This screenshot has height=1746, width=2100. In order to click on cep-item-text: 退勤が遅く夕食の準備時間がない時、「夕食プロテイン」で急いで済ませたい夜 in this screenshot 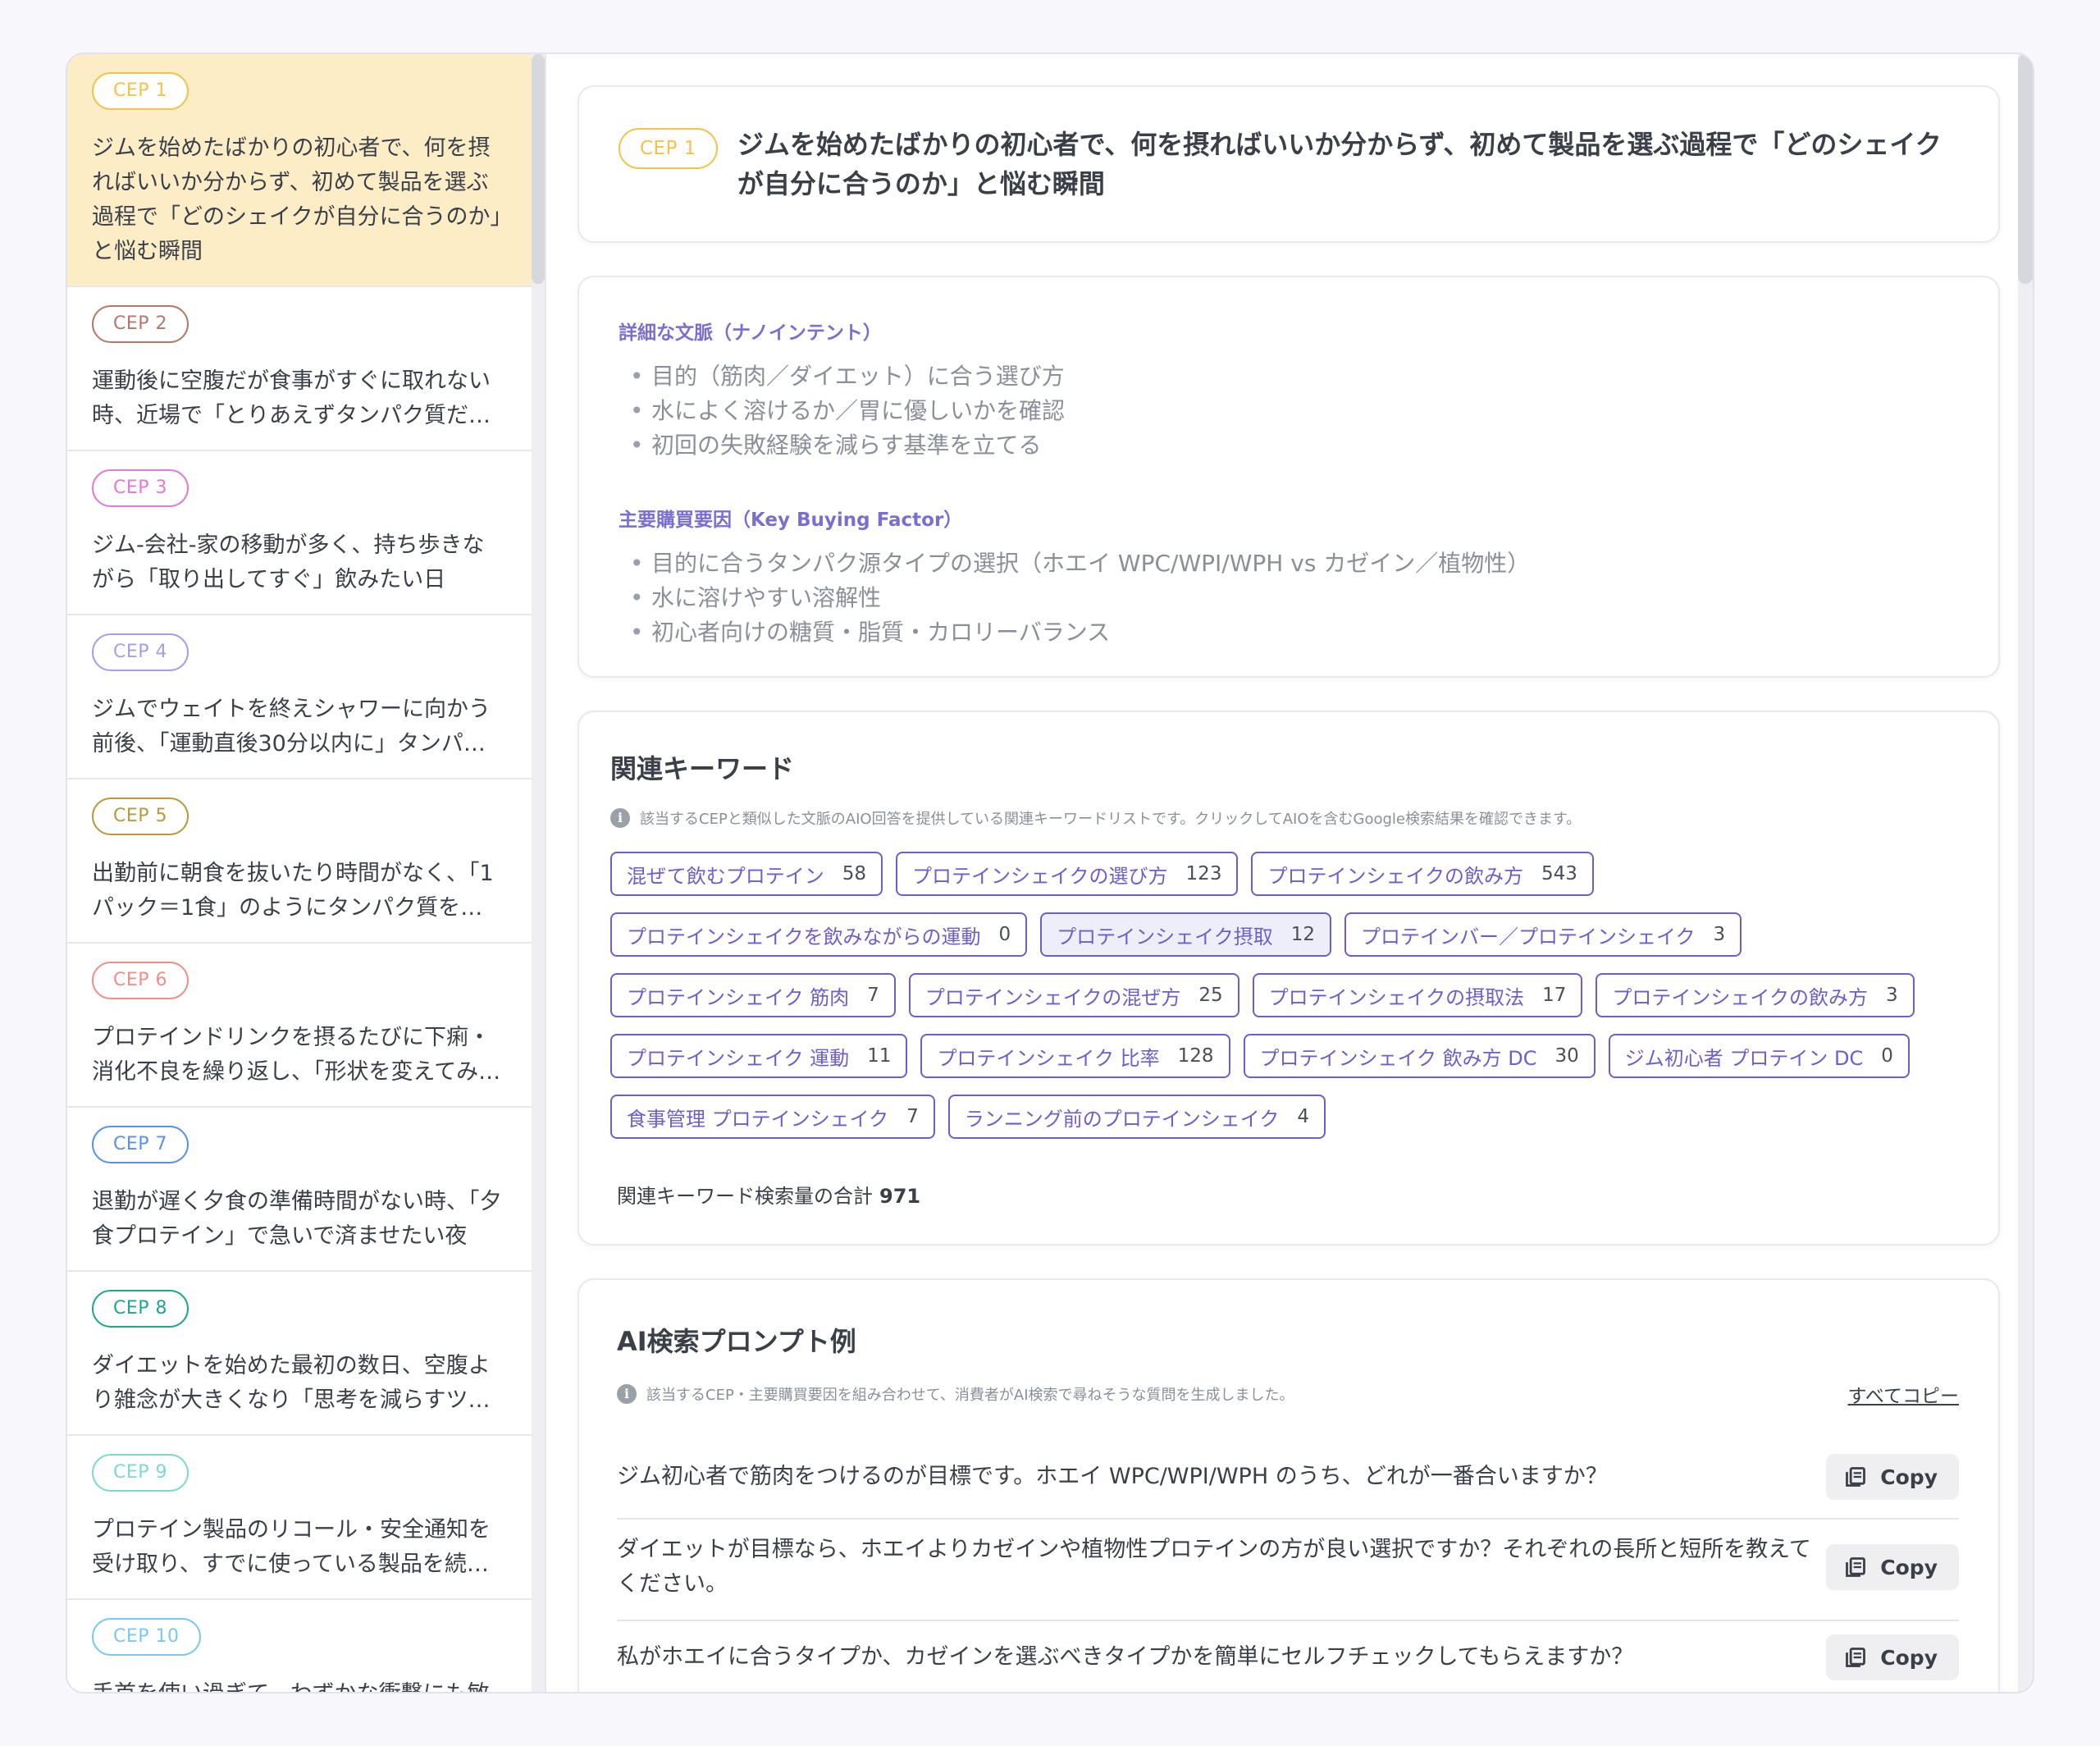, I will do `click(297, 1219)`.